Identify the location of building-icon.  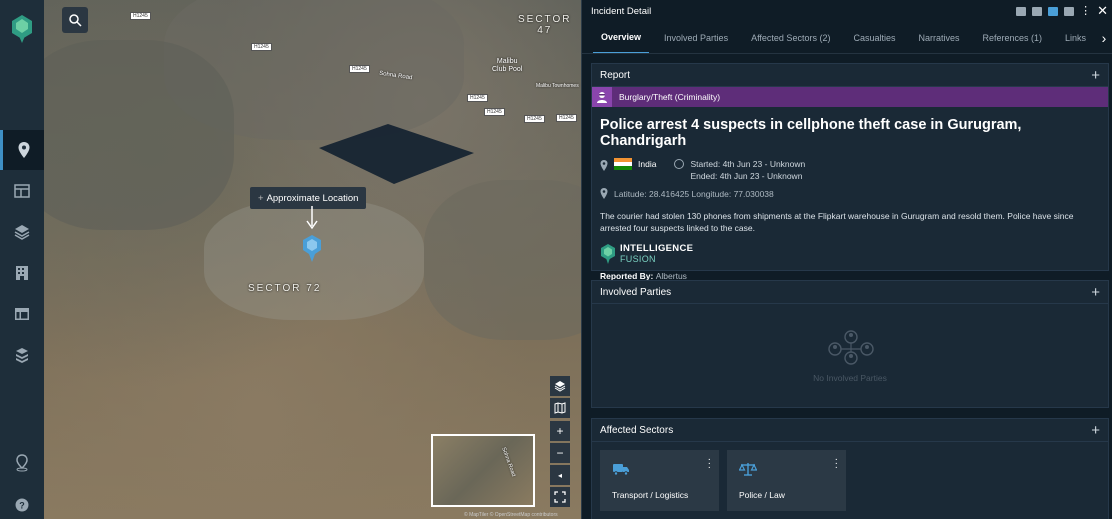
(22, 273).